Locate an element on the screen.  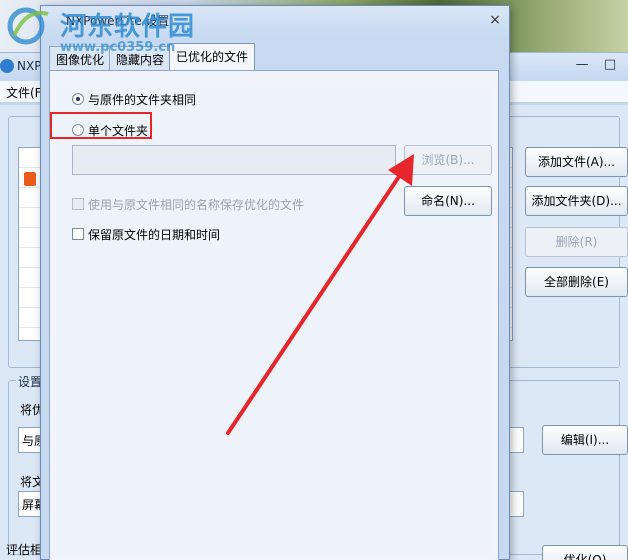
keep-date-checkbox is located at coordinates (78, 234).